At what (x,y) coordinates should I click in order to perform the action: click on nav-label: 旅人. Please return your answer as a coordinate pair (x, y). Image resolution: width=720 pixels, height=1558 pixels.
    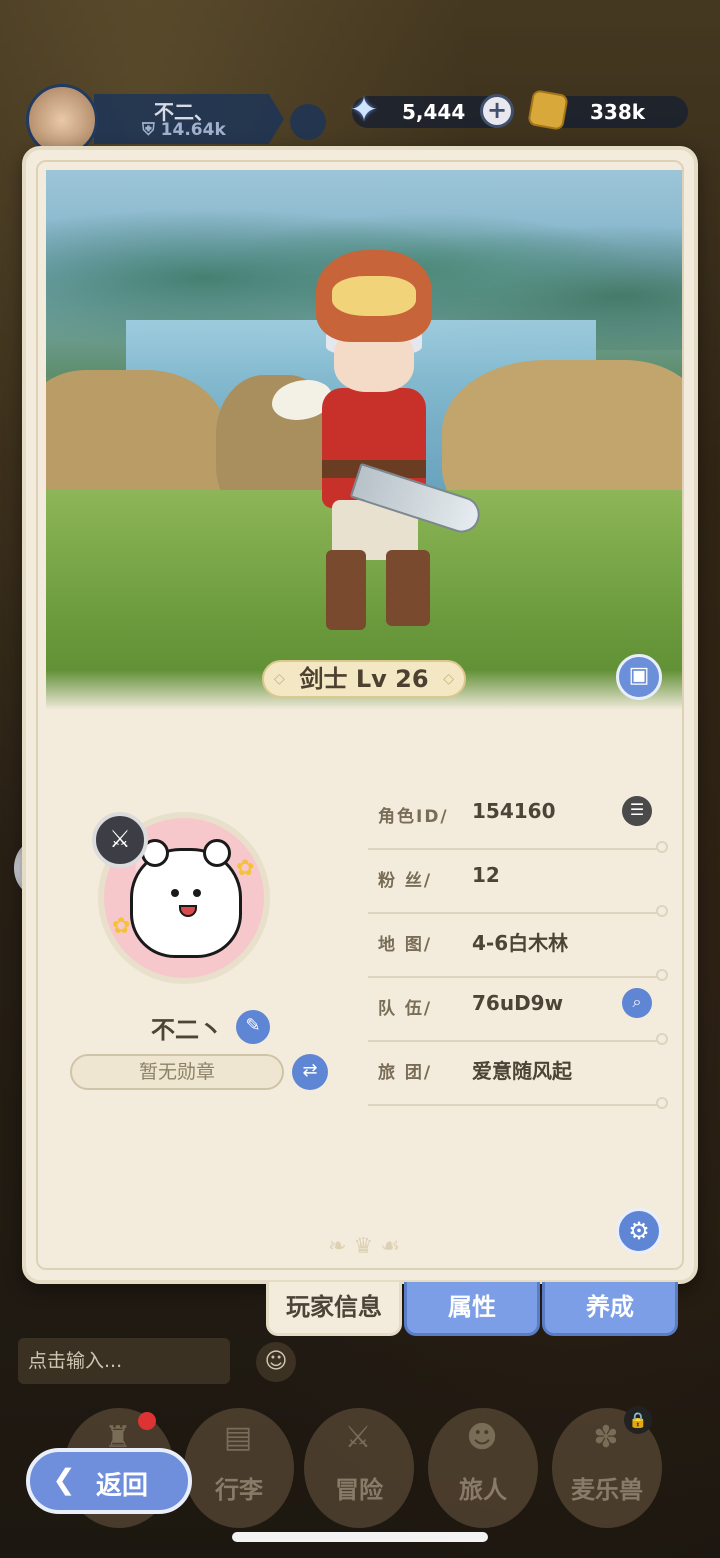
    Looking at the image, I should click on (483, 1490).